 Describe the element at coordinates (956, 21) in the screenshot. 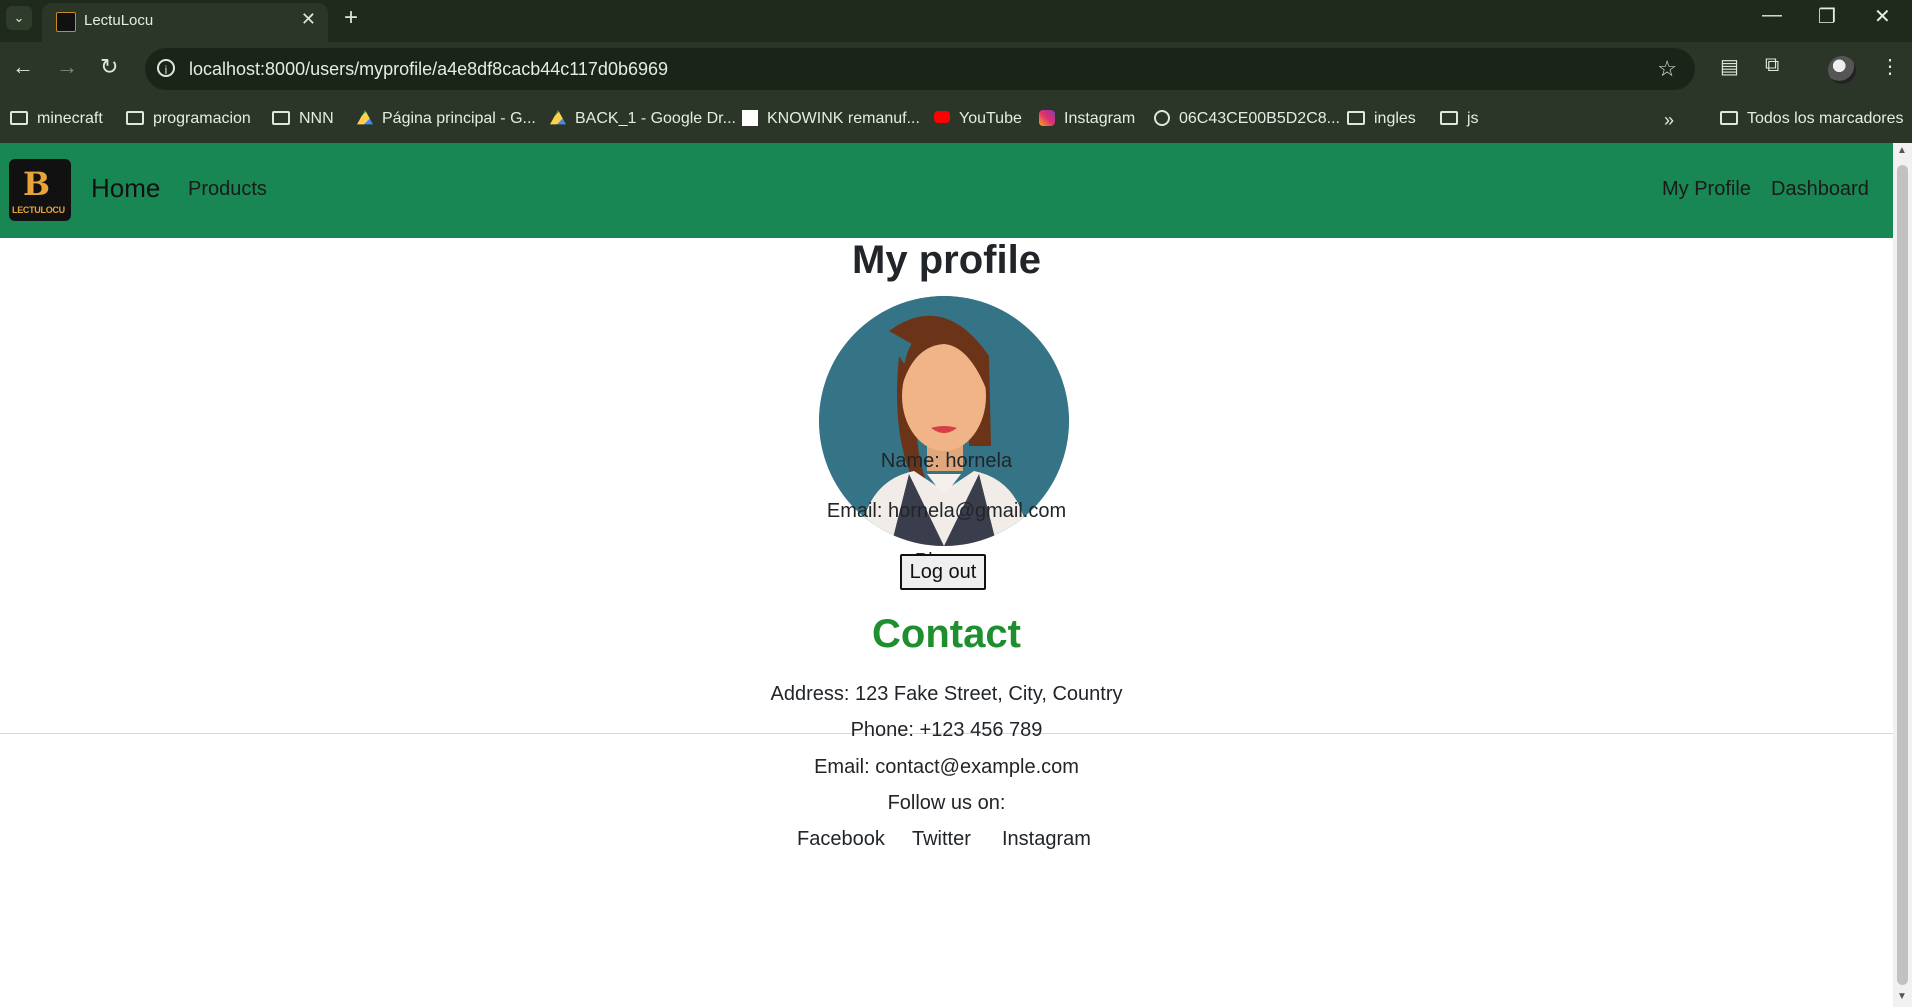

I see `tab-strip: ⌄ LectuLocu ✕ + — ❐ ✕` at that location.